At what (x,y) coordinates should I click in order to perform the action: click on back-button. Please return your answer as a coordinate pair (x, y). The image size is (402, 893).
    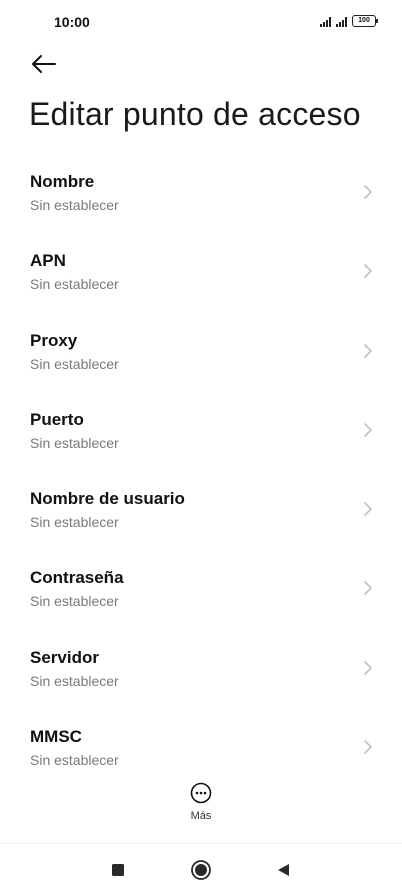
    Looking at the image, I should click on (44, 64).